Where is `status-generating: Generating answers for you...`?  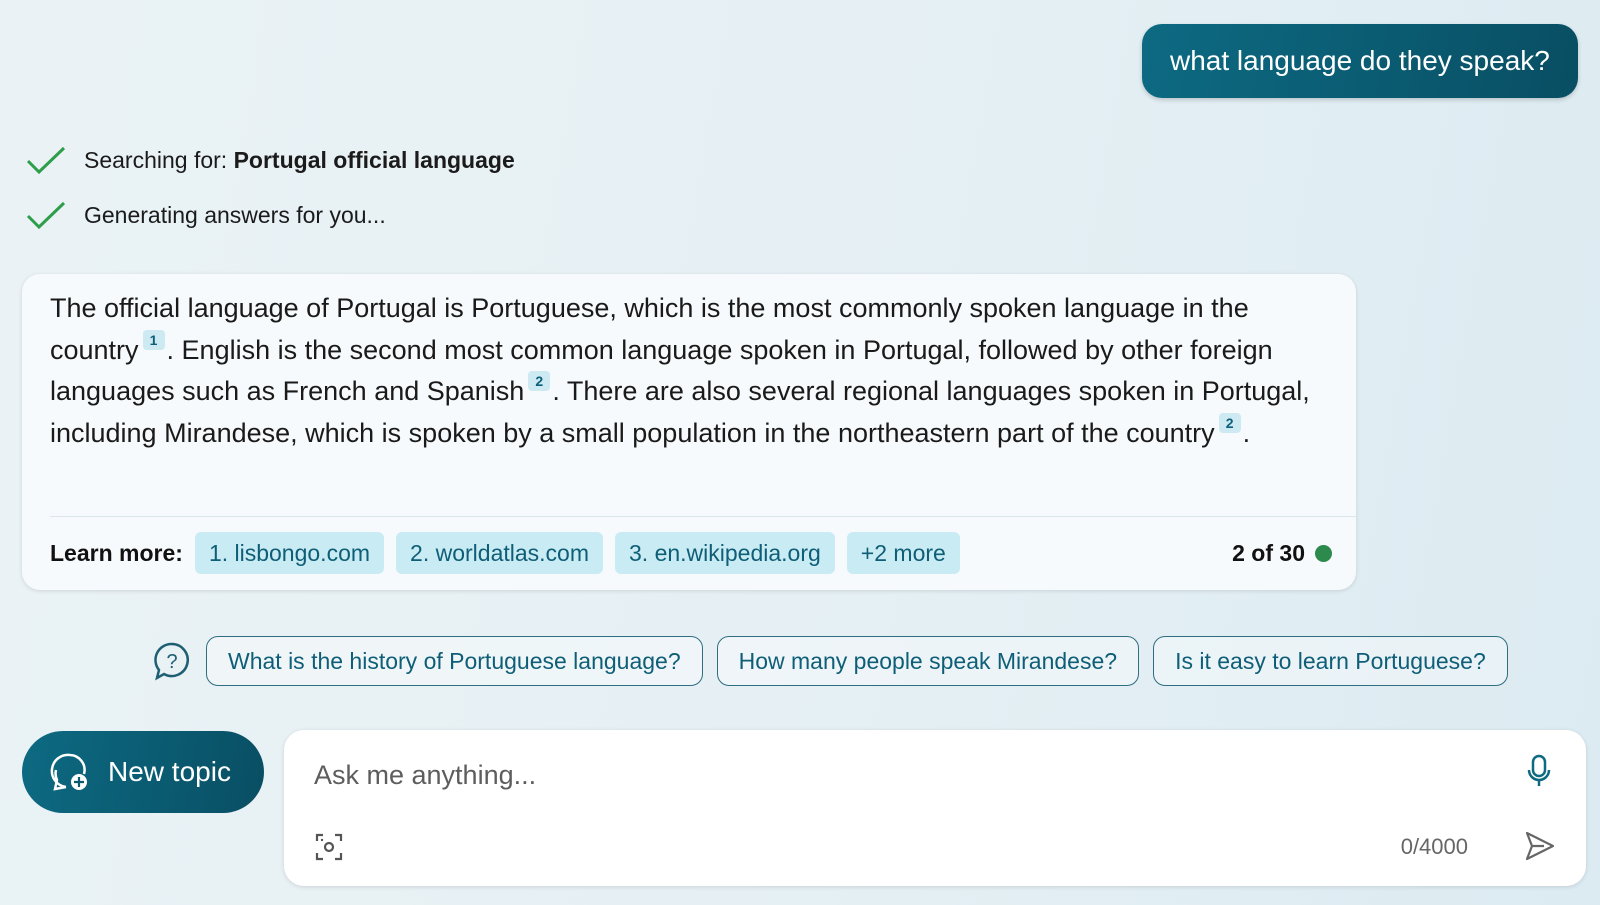
status-generating: Generating answers for you... is located at coordinates (206, 215).